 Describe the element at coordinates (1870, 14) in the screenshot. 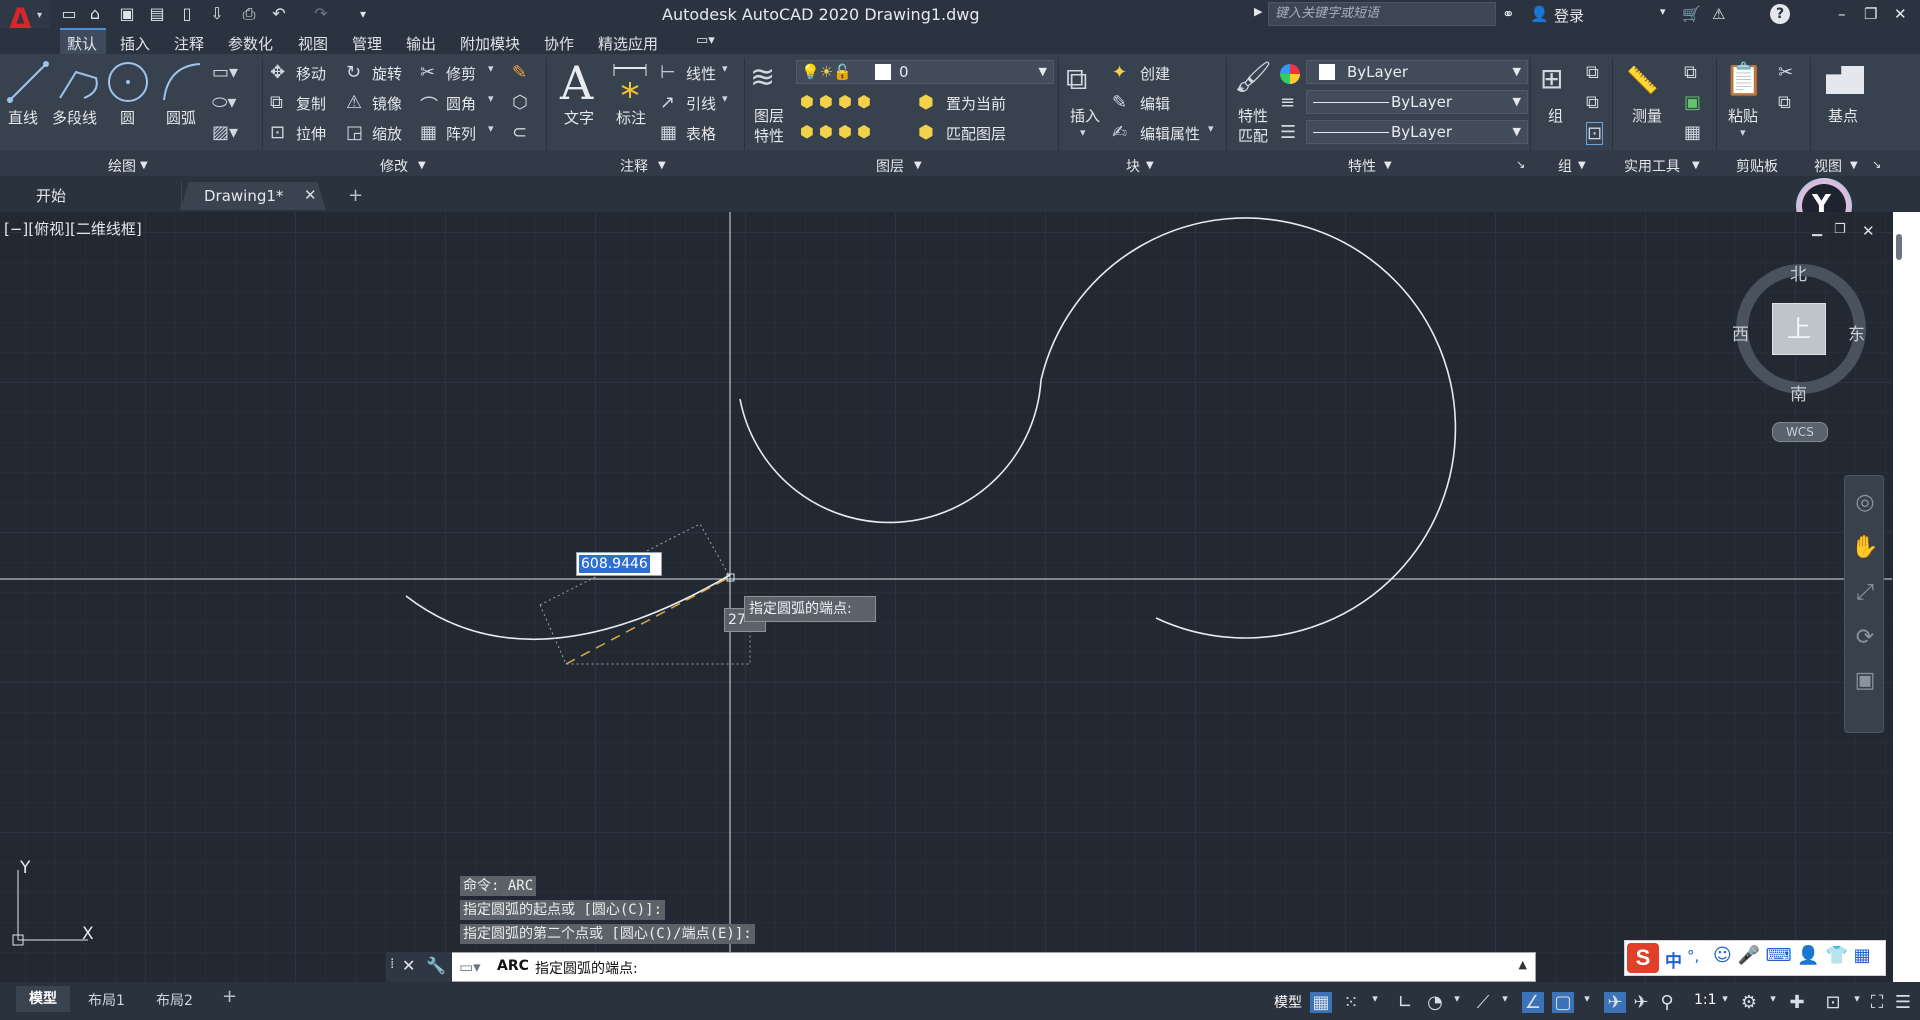

I see `restore-icon: ❐` at that location.